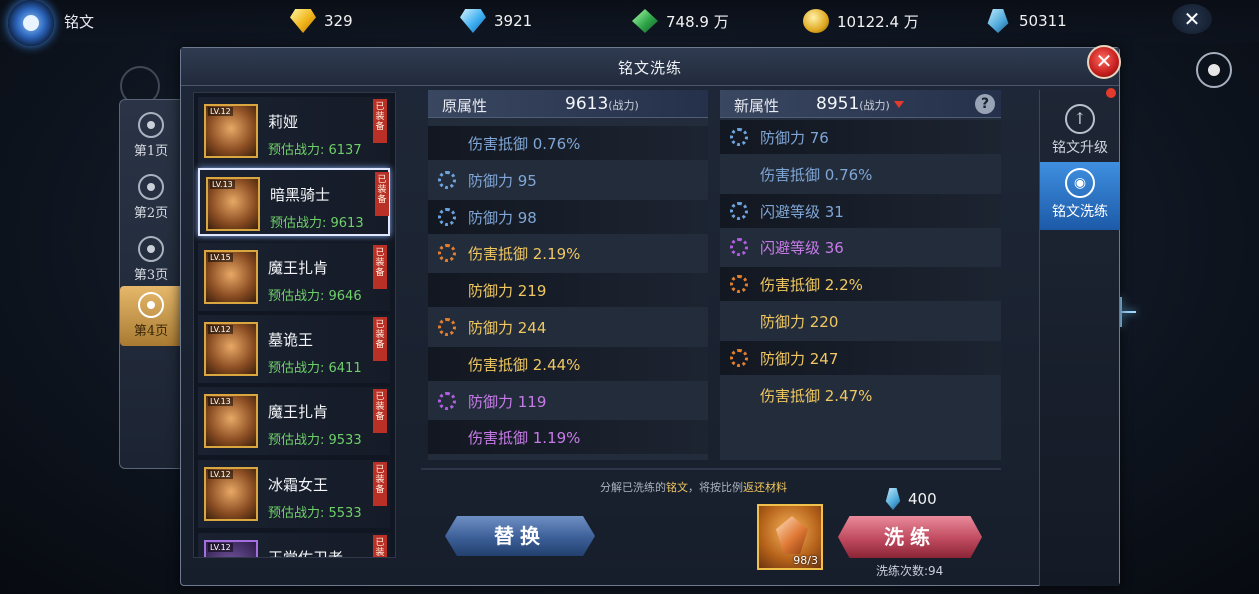 The width and height of the screenshot is (1259, 594). Describe the element at coordinates (1192, 19) in the screenshot. I see `top-close-button: ✕` at that location.